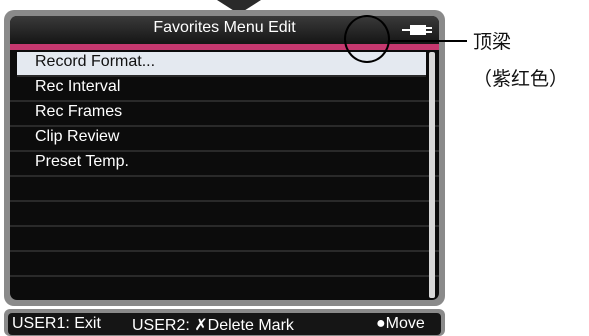 Image resolution: width=589 pixels, height=336 pixels. What do you see at coordinates (82, 161) in the screenshot?
I see `menu-item-label: Preset Temp.` at bounding box center [82, 161].